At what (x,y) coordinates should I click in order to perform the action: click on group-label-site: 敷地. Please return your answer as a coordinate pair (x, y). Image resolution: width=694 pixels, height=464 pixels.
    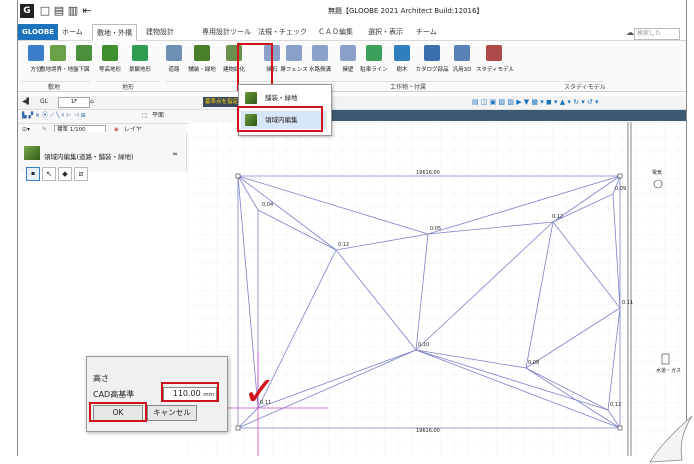
    Looking at the image, I should click on (54, 87).